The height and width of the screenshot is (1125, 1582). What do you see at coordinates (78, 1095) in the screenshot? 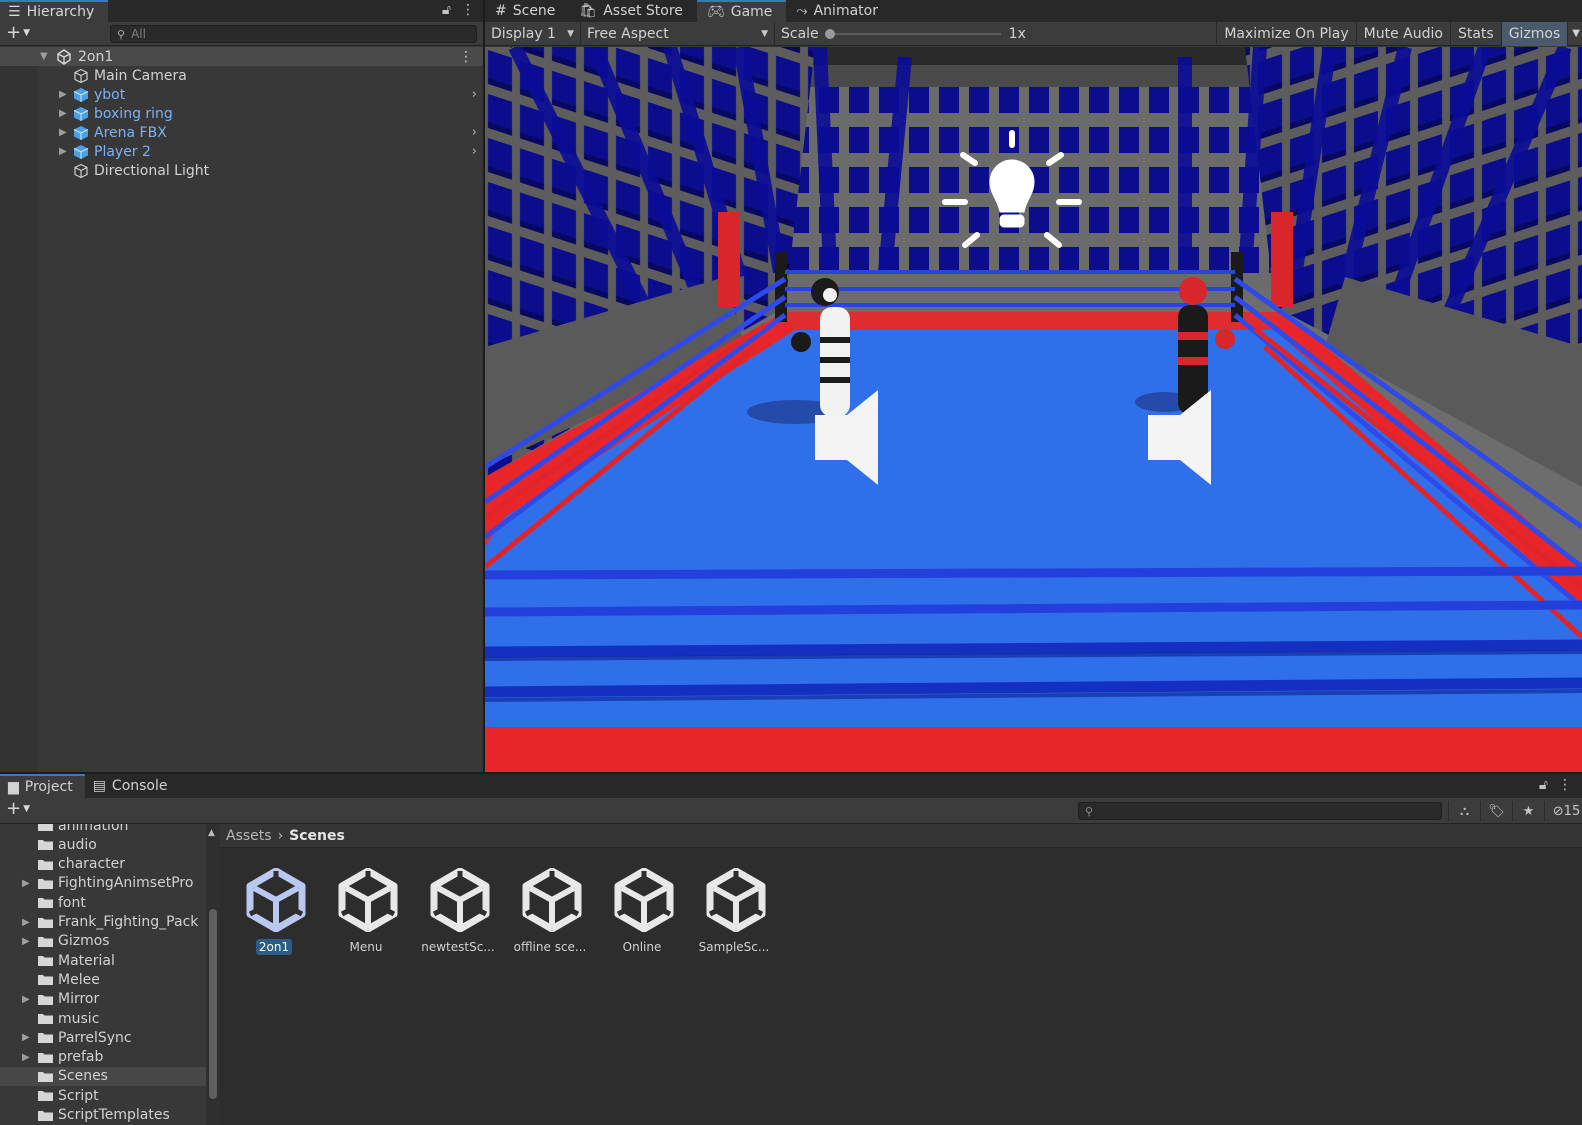
I see `folder-label: Script` at bounding box center [78, 1095].